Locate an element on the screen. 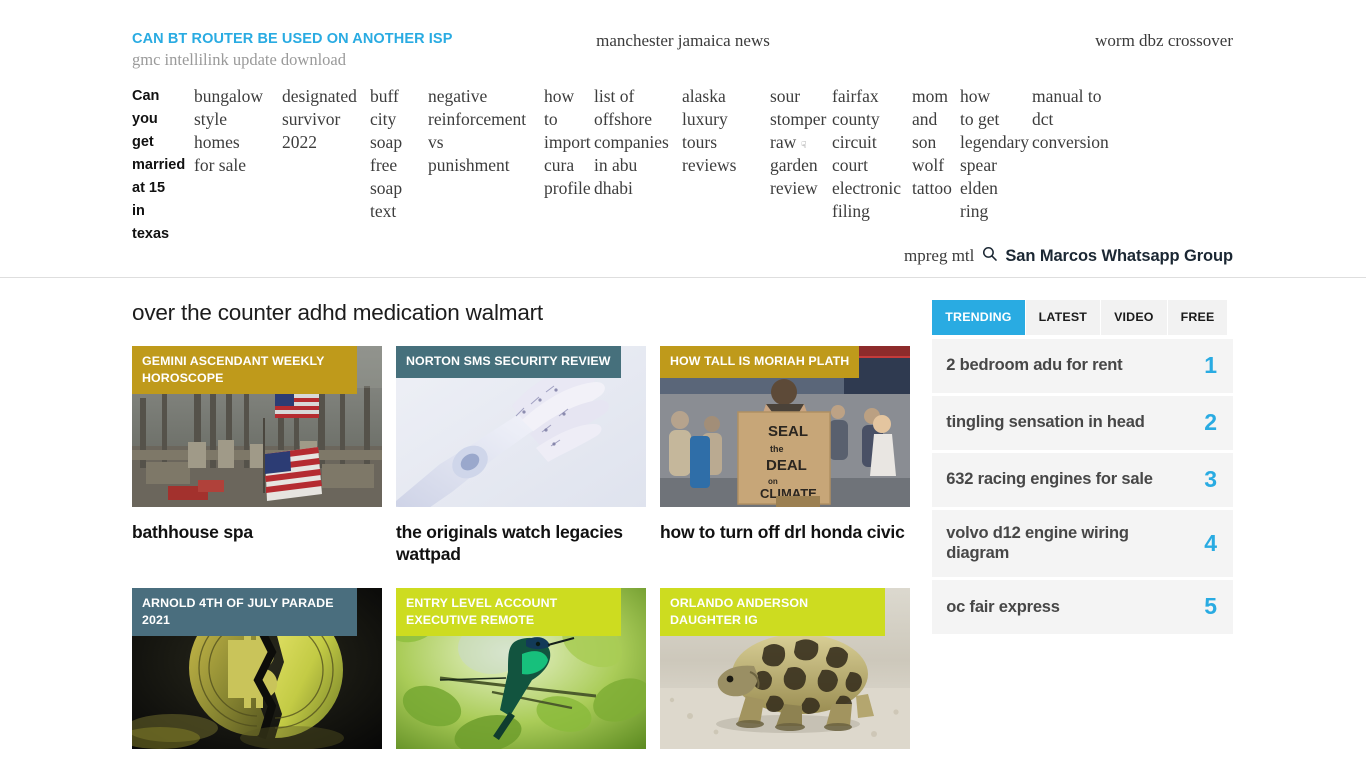 The height and width of the screenshot is (768, 1366). search-label: San Marcos Whatsapp Group is located at coordinates (1119, 256).